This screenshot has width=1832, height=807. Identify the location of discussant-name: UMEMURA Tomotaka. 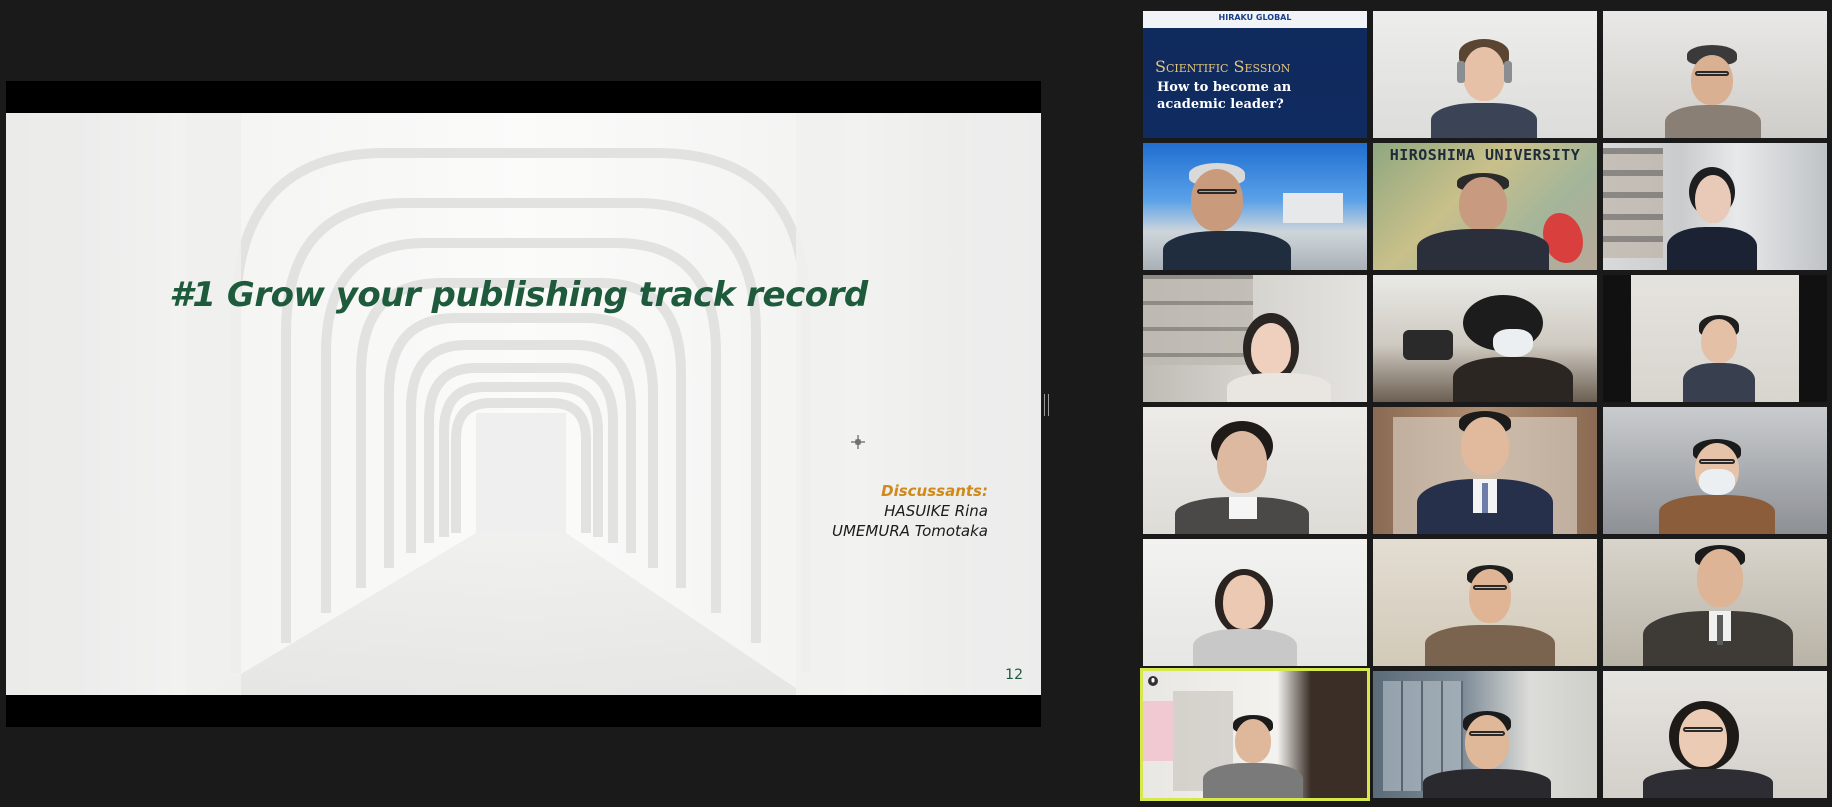
(910, 531).